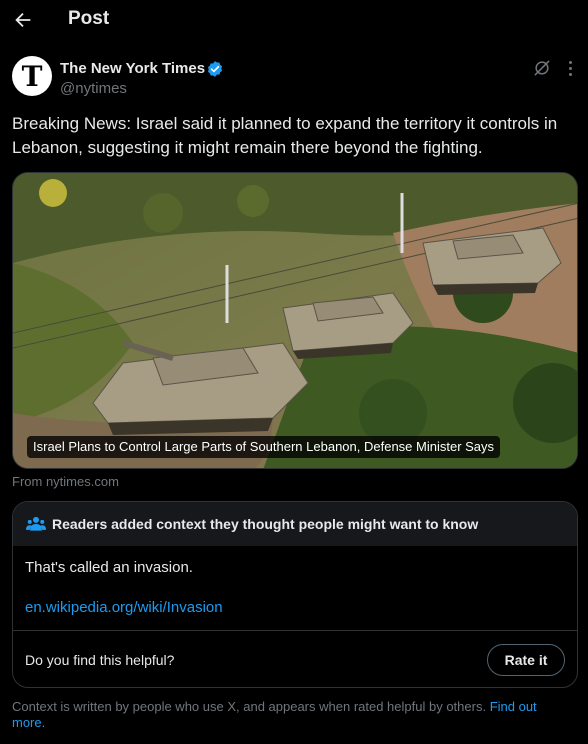 This screenshot has height=744, width=588. I want to click on grok-icon, so click(542, 68).